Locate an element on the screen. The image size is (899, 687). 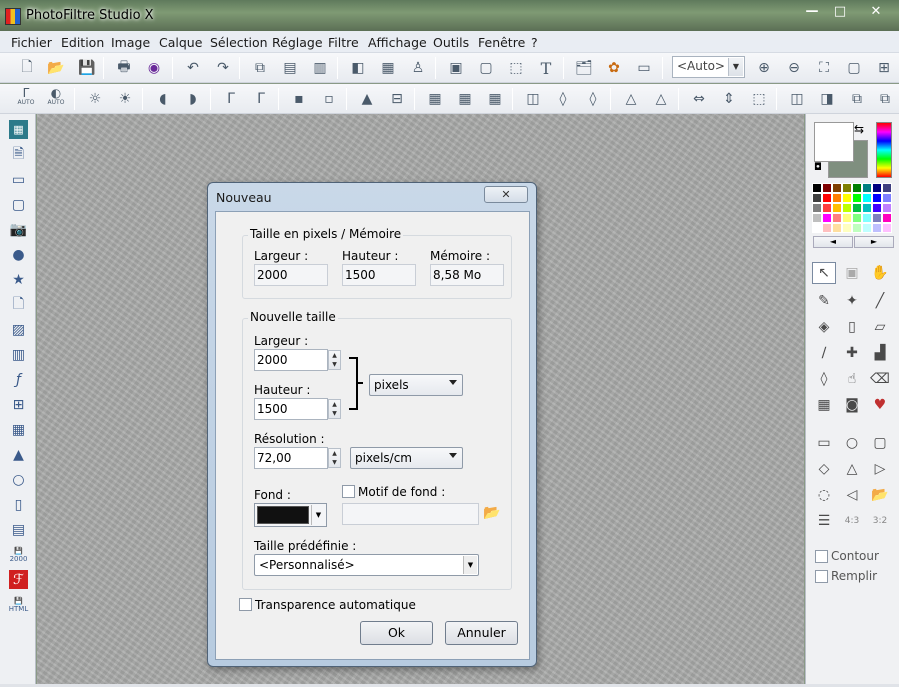
resolution-stepper: ▲ ▼ is located at coordinates (334, 458).